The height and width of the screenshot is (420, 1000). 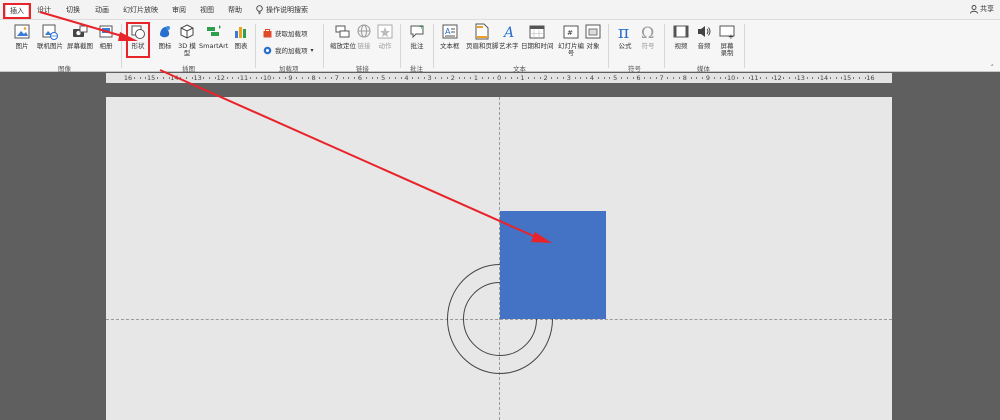 I want to click on collapse-ribbon-button: ˄, so click(x=993, y=68).